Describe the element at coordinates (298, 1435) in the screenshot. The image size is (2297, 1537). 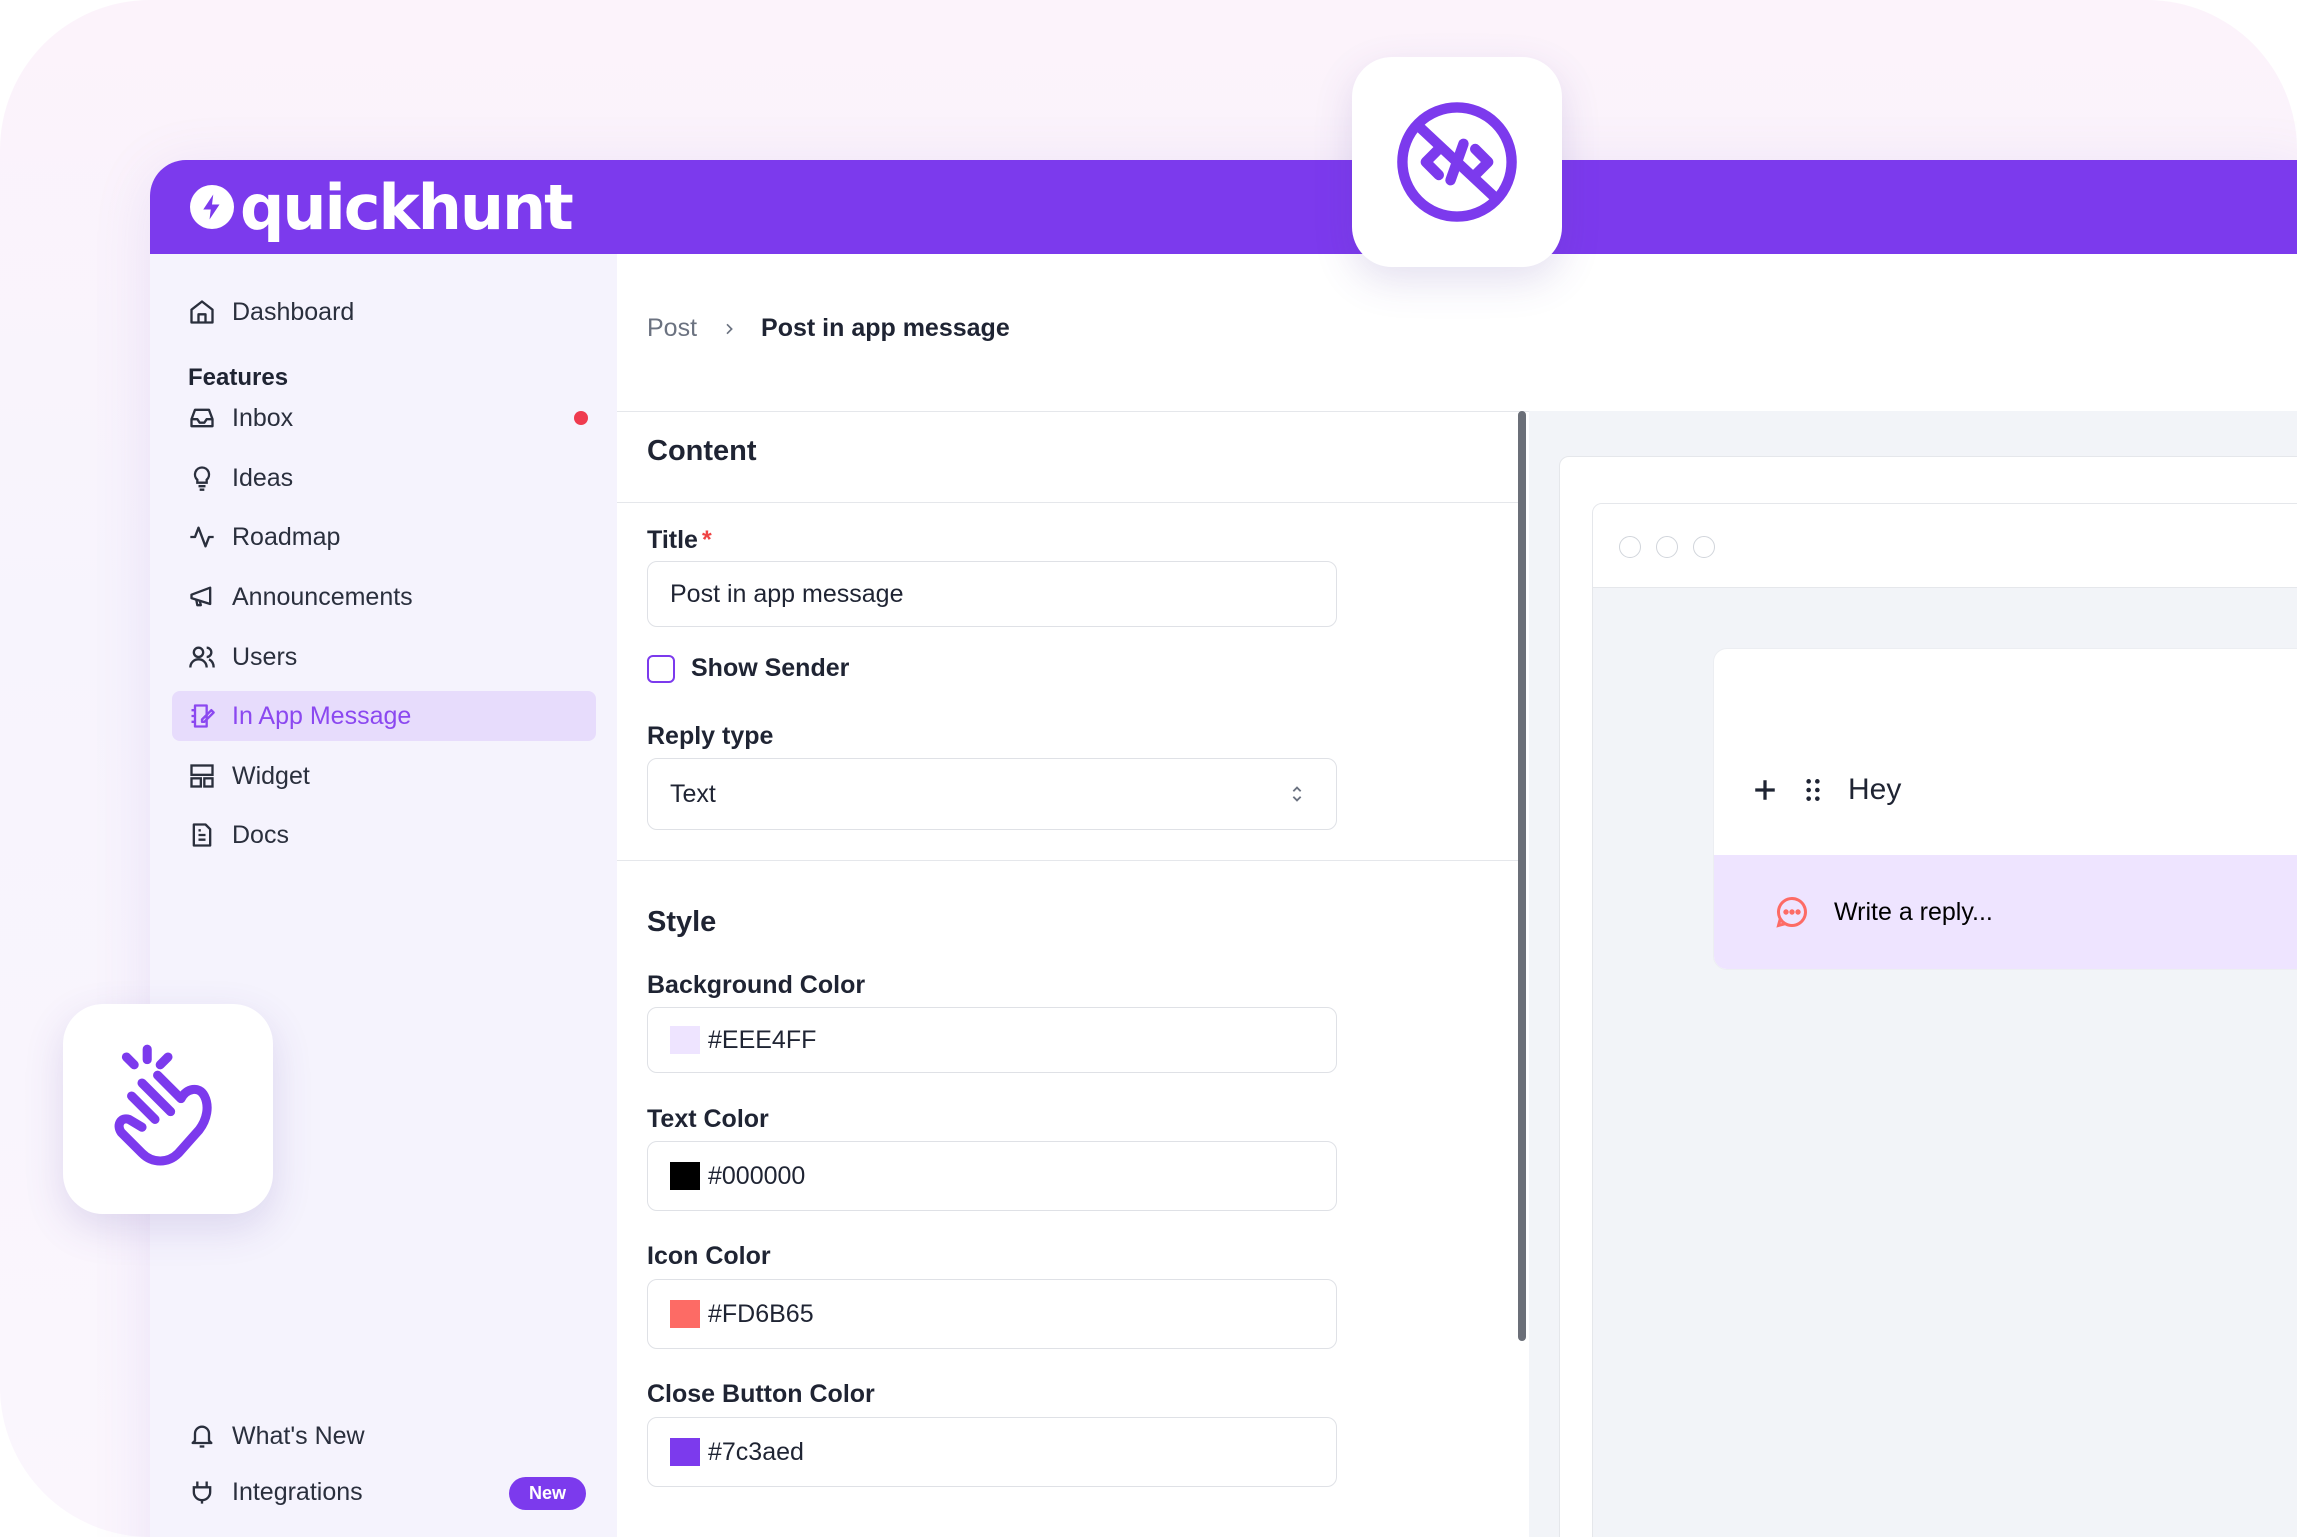
I see `sidebar-item-label: What's New` at that location.